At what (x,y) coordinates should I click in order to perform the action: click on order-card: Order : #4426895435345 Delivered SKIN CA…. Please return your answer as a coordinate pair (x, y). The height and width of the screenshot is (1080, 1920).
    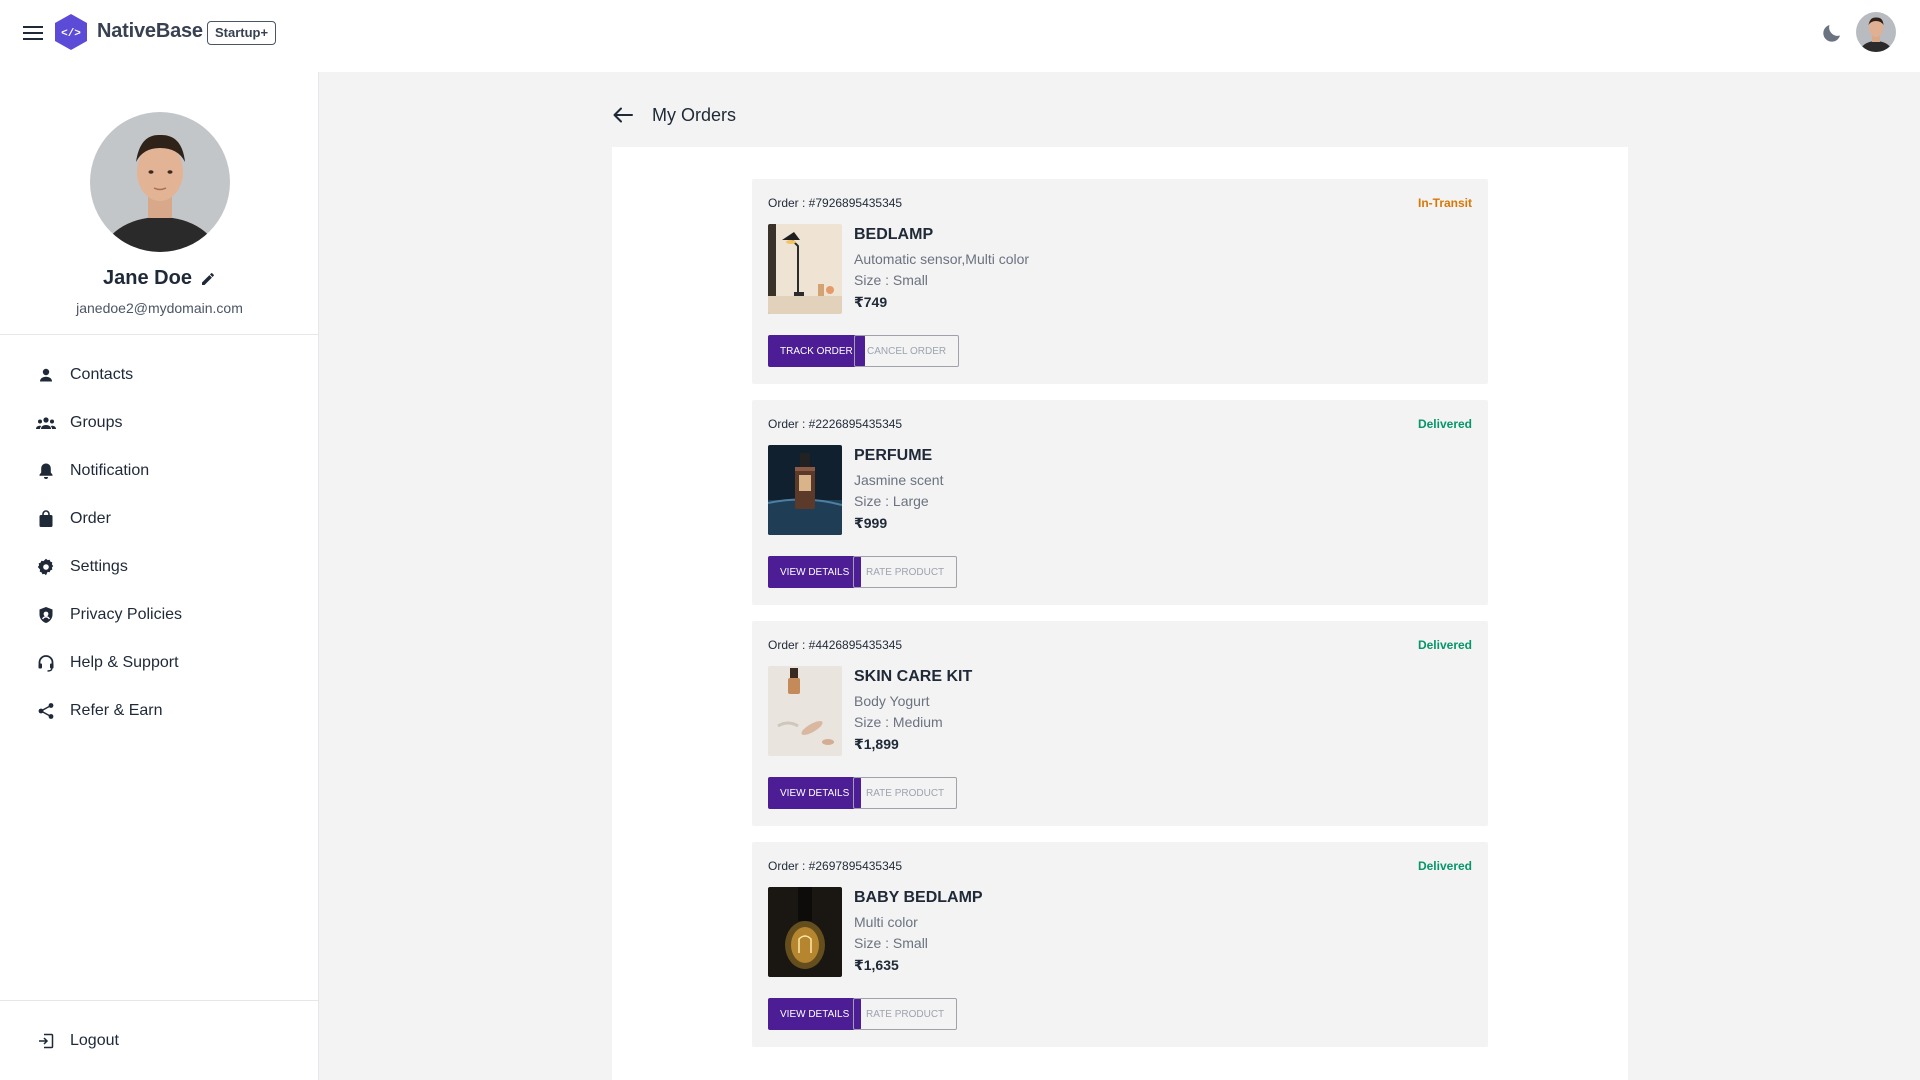
    Looking at the image, I should click on (1120, 723).